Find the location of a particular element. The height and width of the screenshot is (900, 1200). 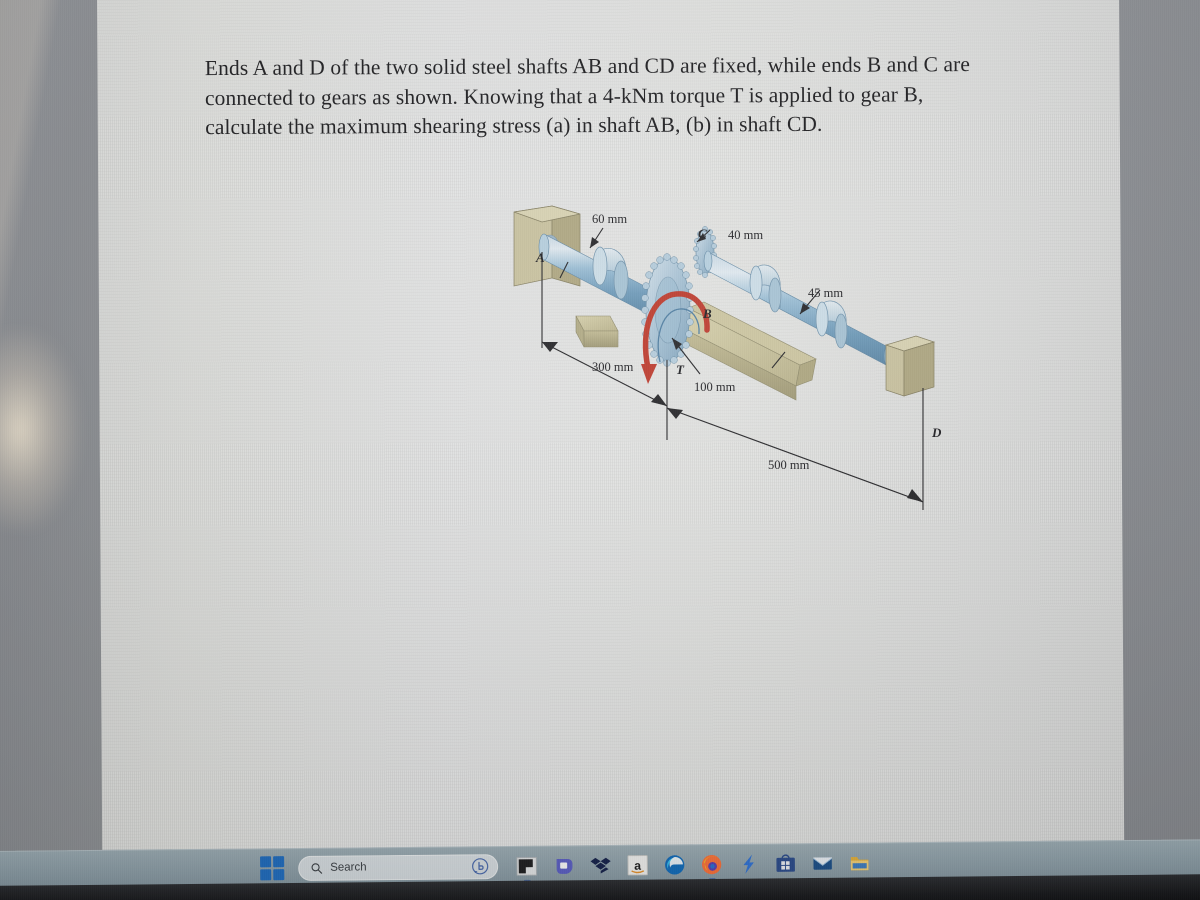

file-explorer-icon is located at coordinates (526, 866).